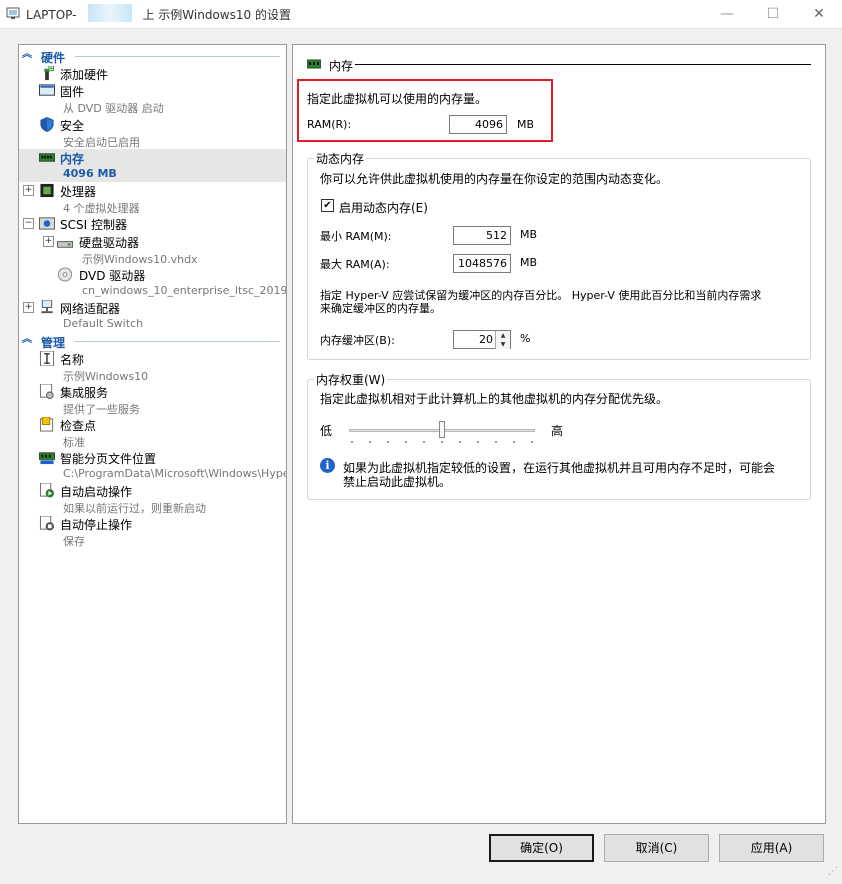 This screenshot has width=842, height=884. I want to click on hardware-section-label: 硬件, so click(53, 58).